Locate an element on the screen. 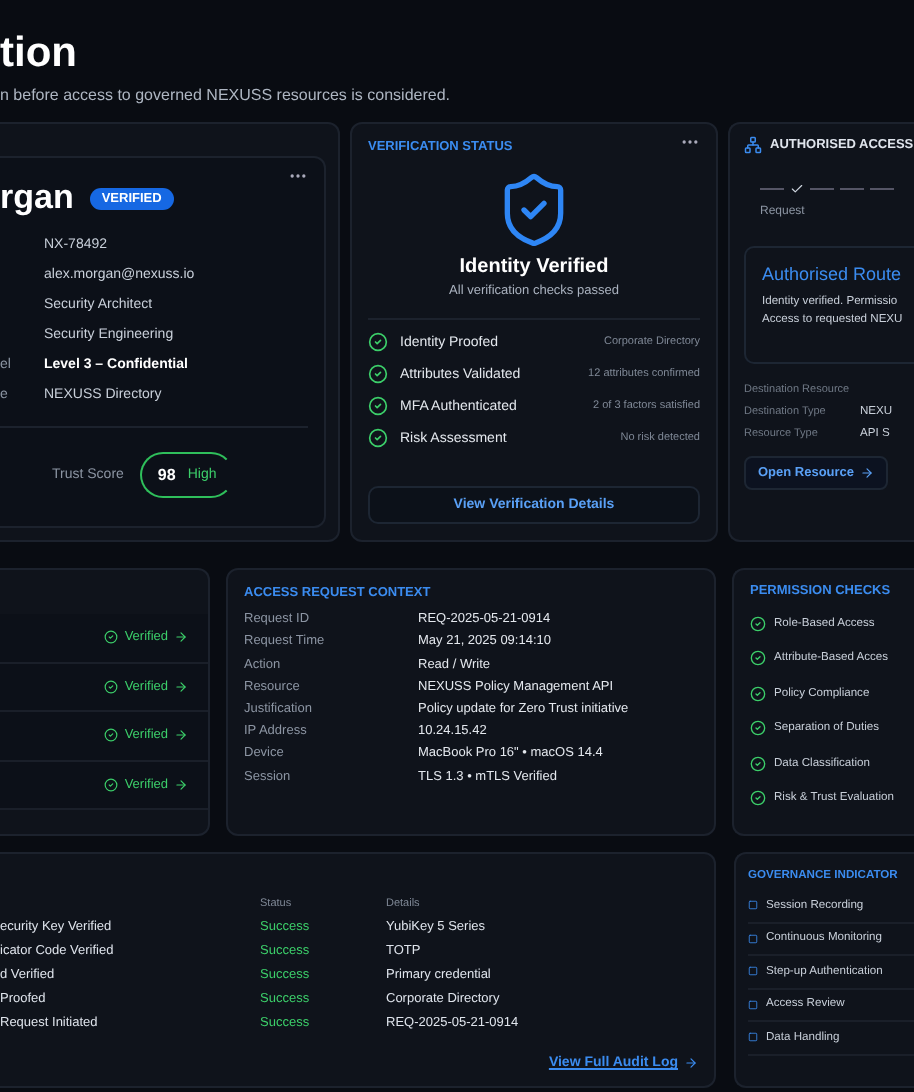  network-icon is located at coordinates (753, 145).